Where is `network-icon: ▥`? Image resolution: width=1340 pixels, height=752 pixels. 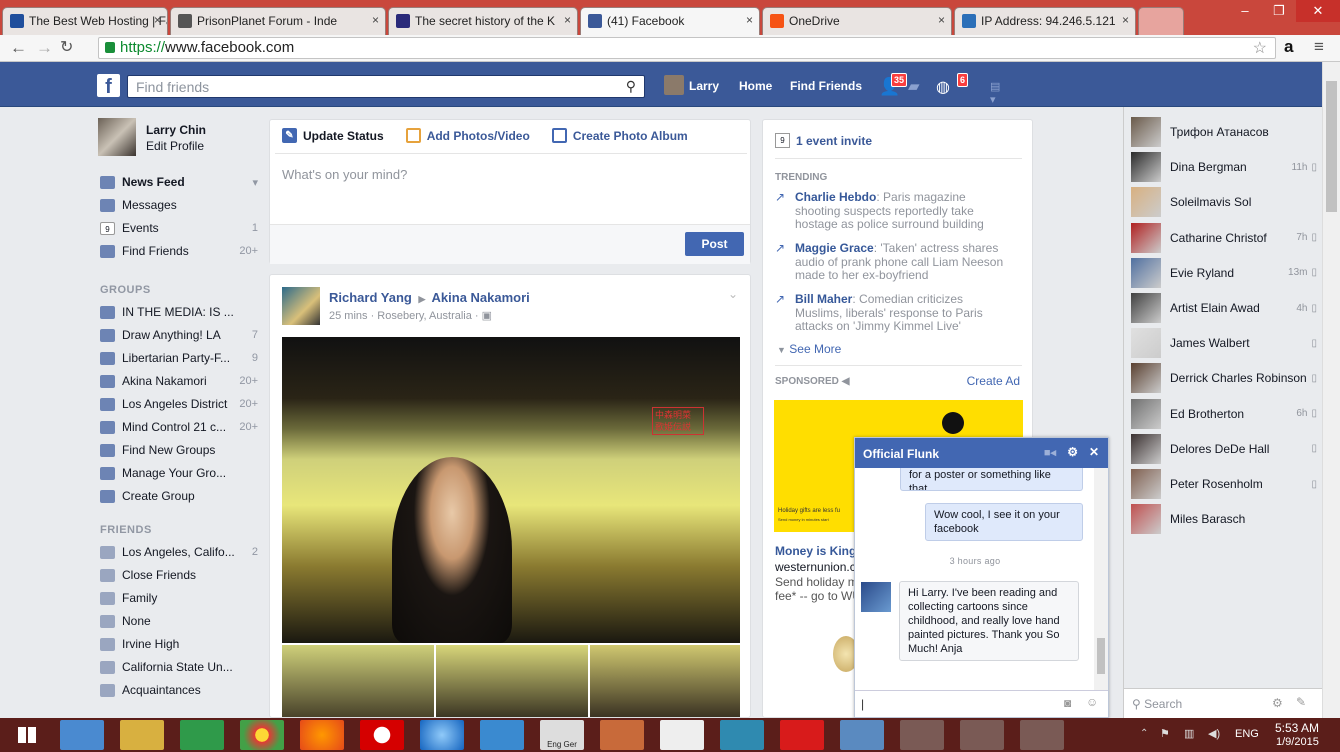
network-icon: ▥ is located at coordinates (1189, 733).